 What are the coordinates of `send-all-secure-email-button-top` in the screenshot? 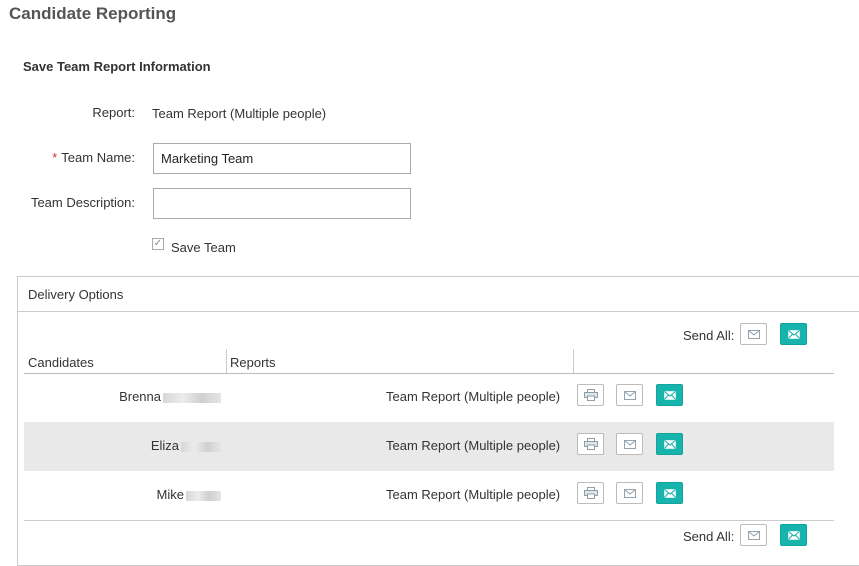 It's located at (793, 334).